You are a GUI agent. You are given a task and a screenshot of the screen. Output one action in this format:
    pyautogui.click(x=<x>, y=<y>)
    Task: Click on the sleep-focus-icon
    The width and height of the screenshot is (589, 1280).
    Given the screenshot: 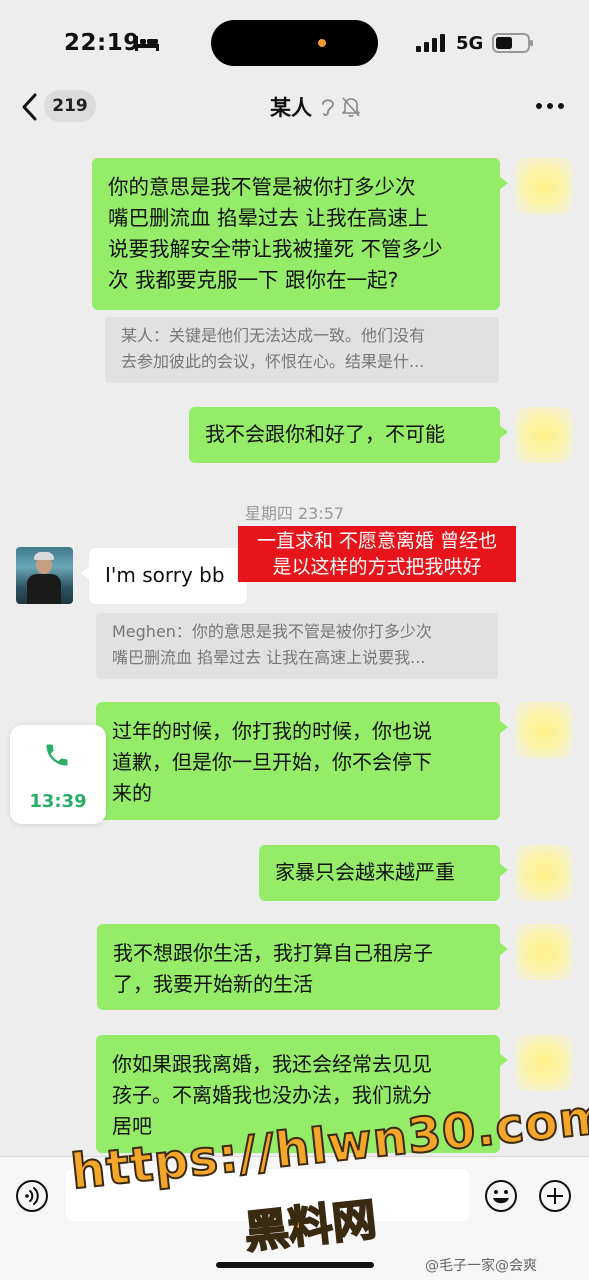 What is the action you would take?
    pyautogui.click(x=147, y=43)
    